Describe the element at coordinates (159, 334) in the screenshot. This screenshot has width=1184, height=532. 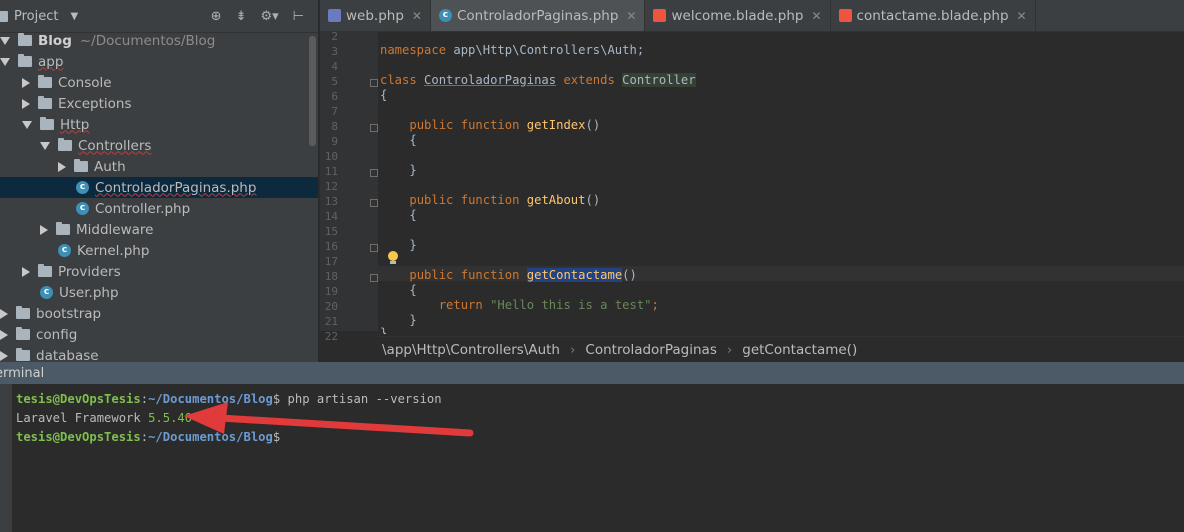
I see `tree-item-config: config` at that location.